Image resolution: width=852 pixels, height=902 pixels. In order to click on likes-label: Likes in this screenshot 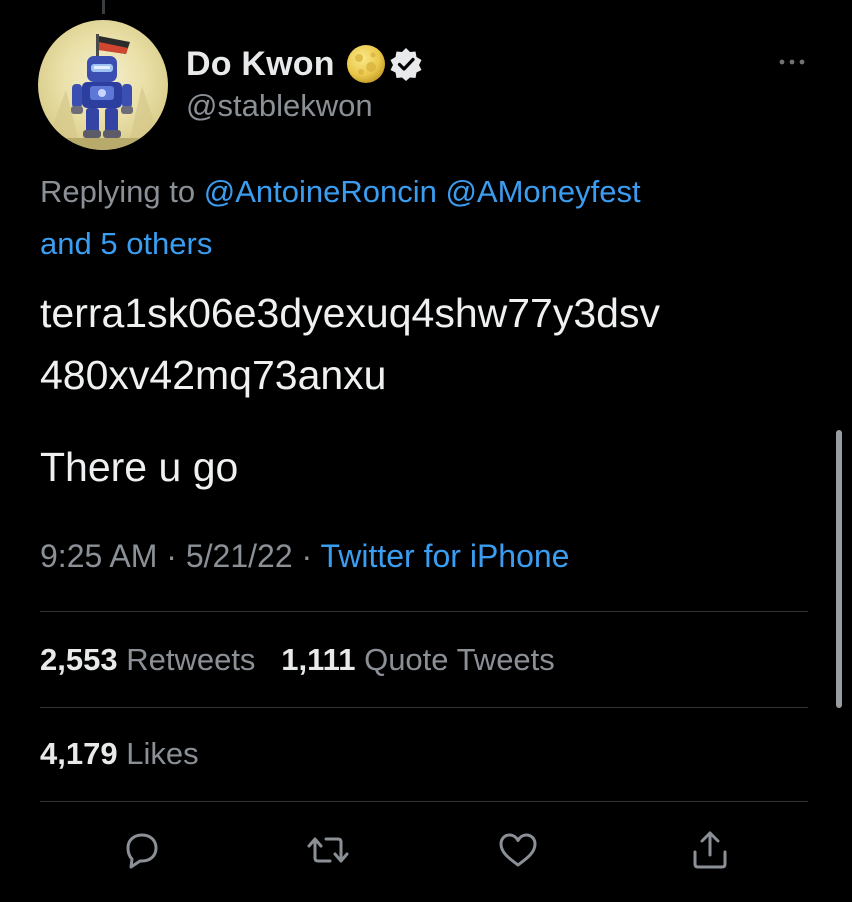, I will do `click(162, 753)`.